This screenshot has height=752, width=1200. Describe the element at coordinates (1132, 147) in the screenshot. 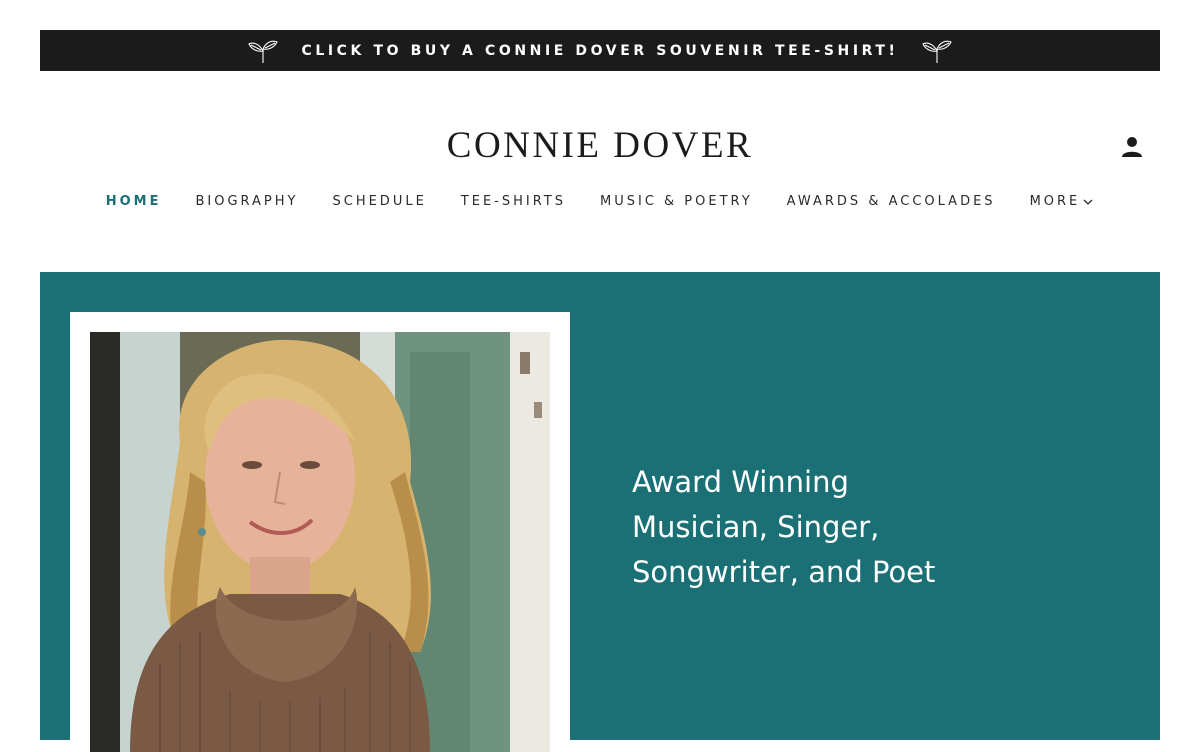

I see `person-icon` at that location.